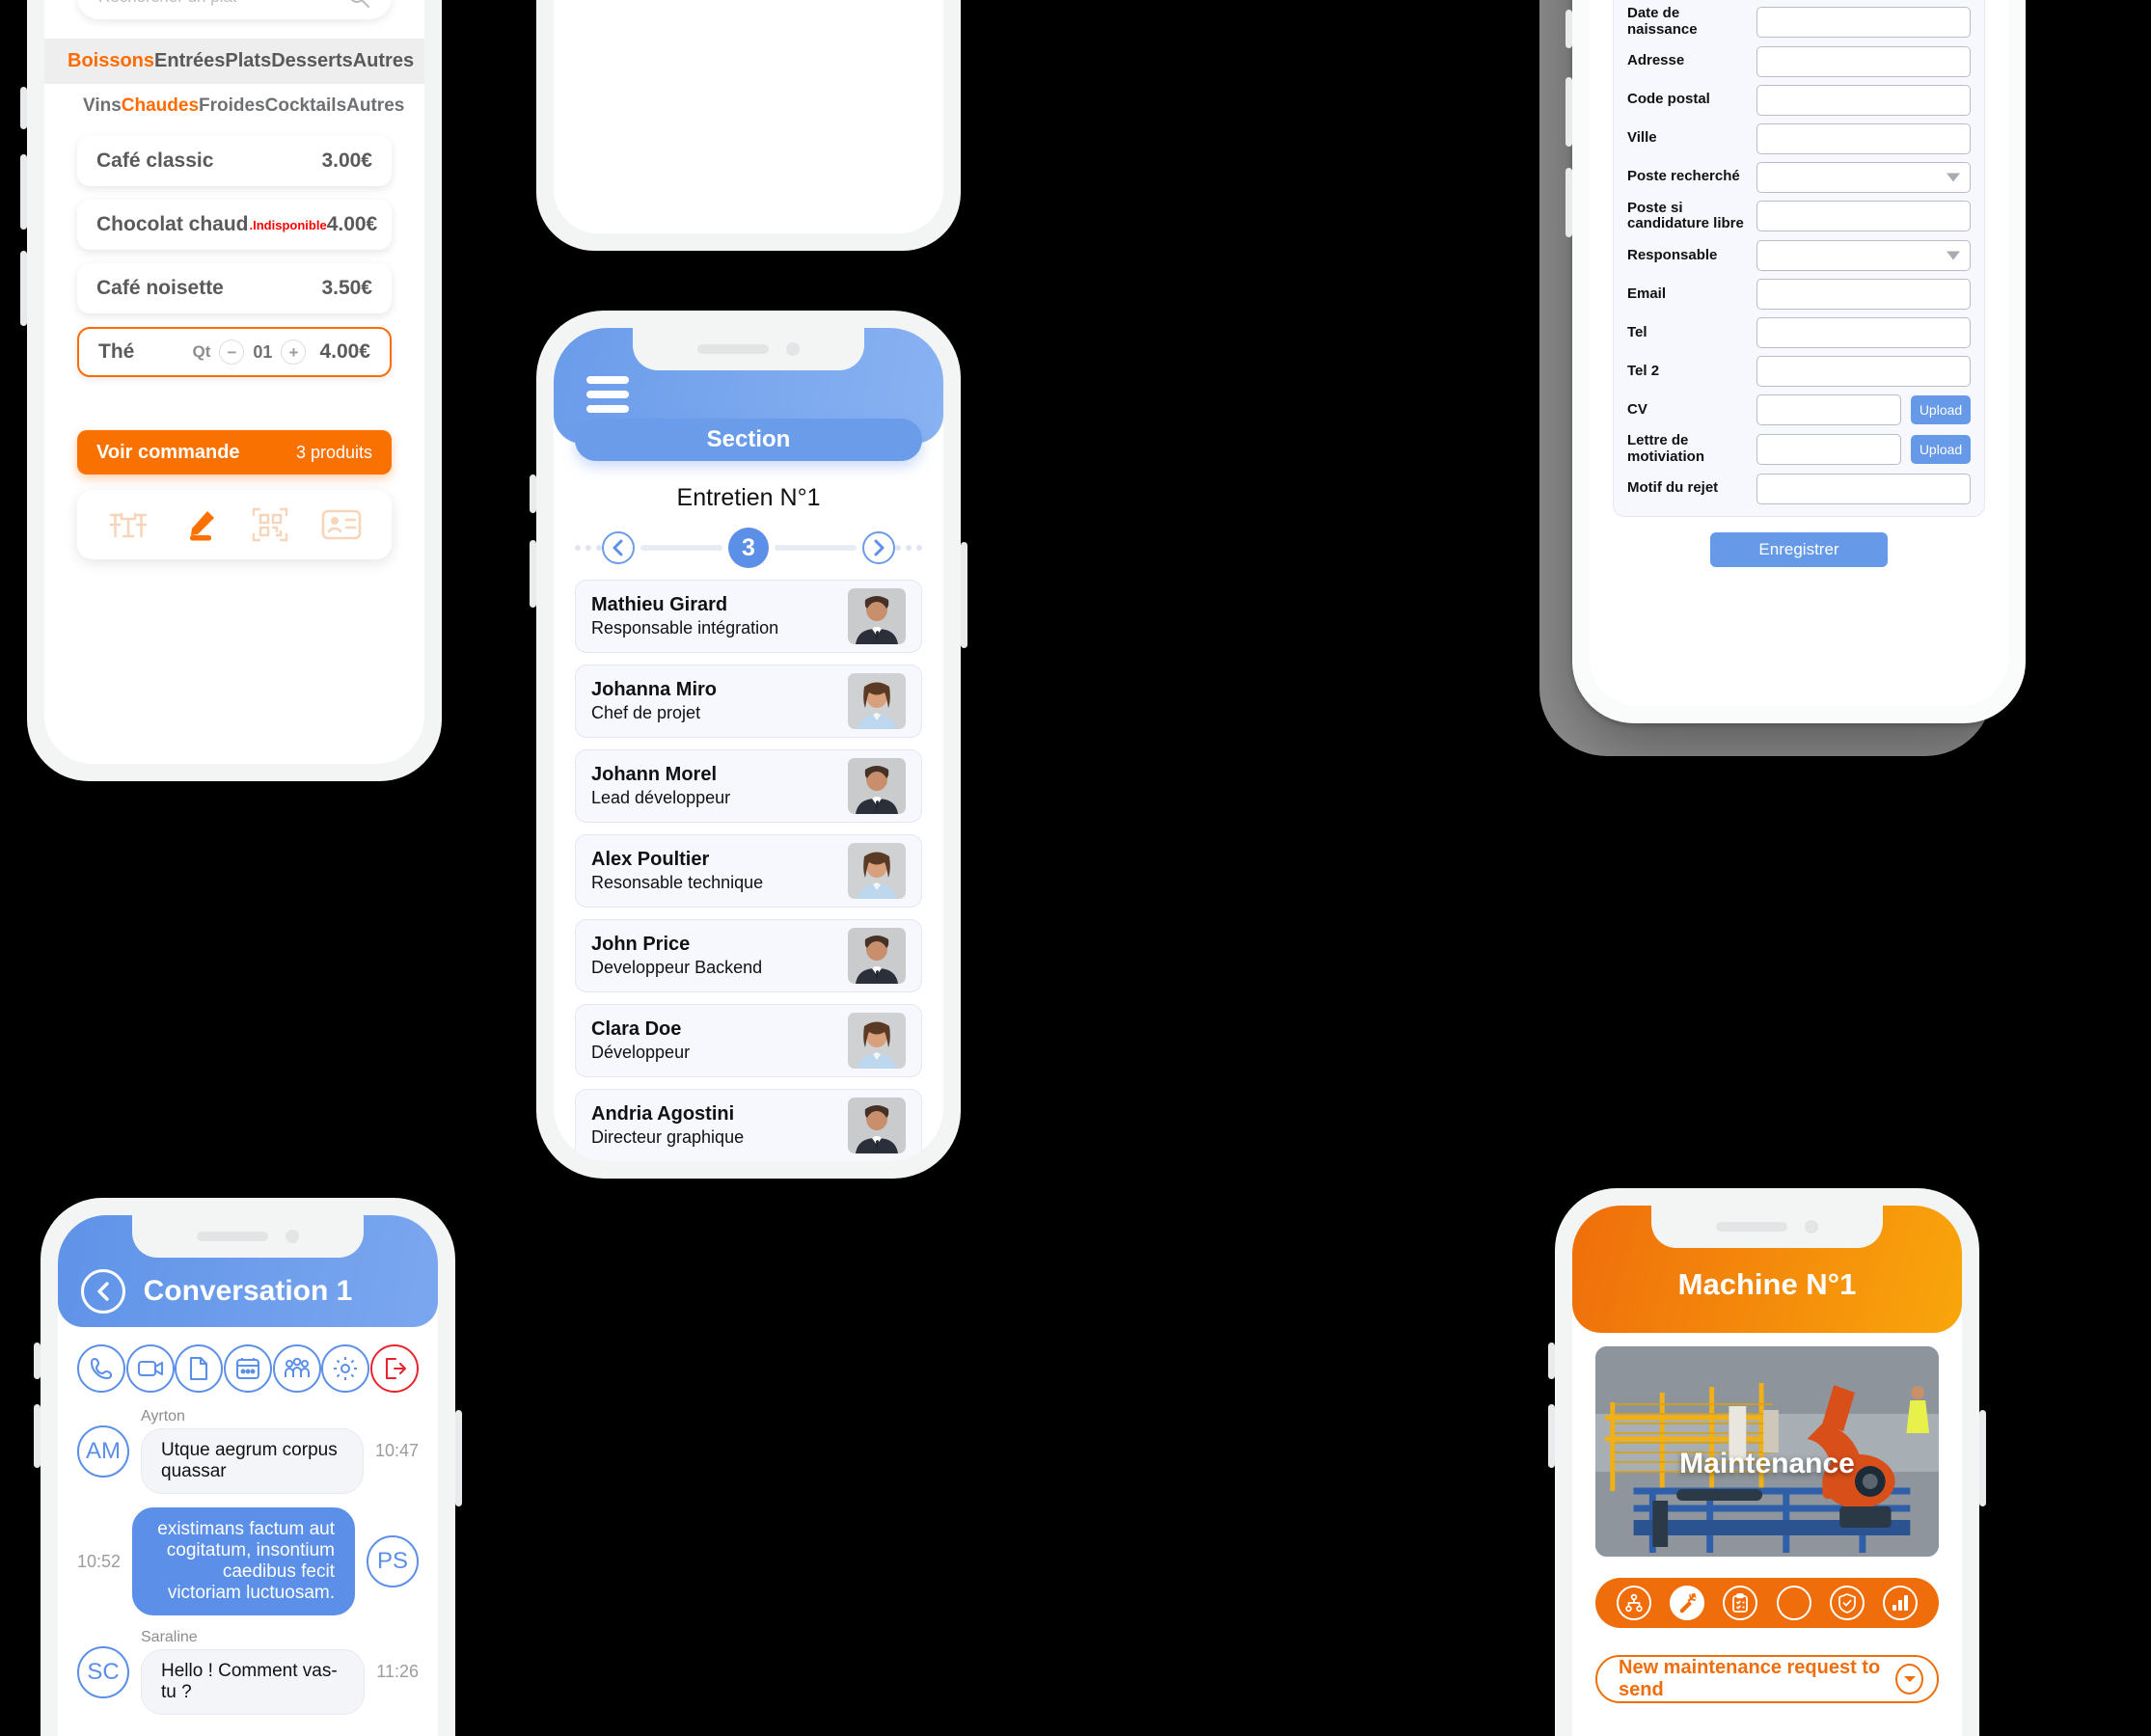  Describe the element at coordinates (1863, 22) in the screenshot. I see `date-naissance-field` at that location.